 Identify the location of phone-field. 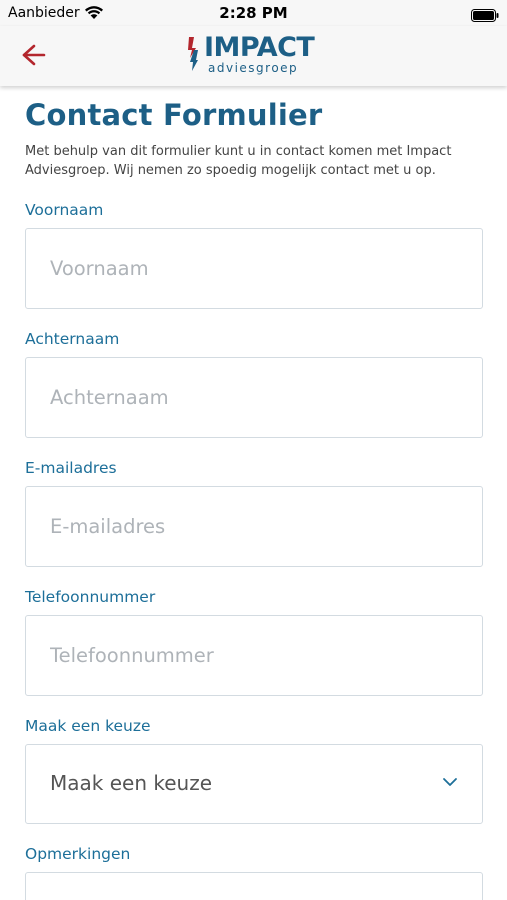
(254, 655).